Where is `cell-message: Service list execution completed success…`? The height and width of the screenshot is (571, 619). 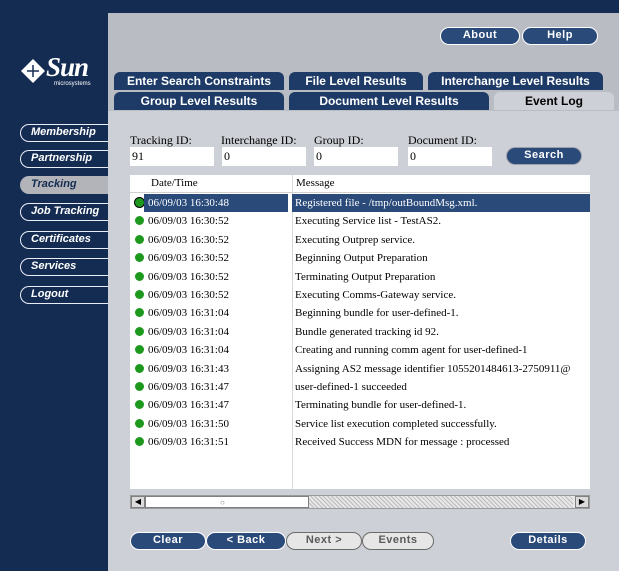 cell-message: Service list execution completed success… is located at coordinates (396, 423).